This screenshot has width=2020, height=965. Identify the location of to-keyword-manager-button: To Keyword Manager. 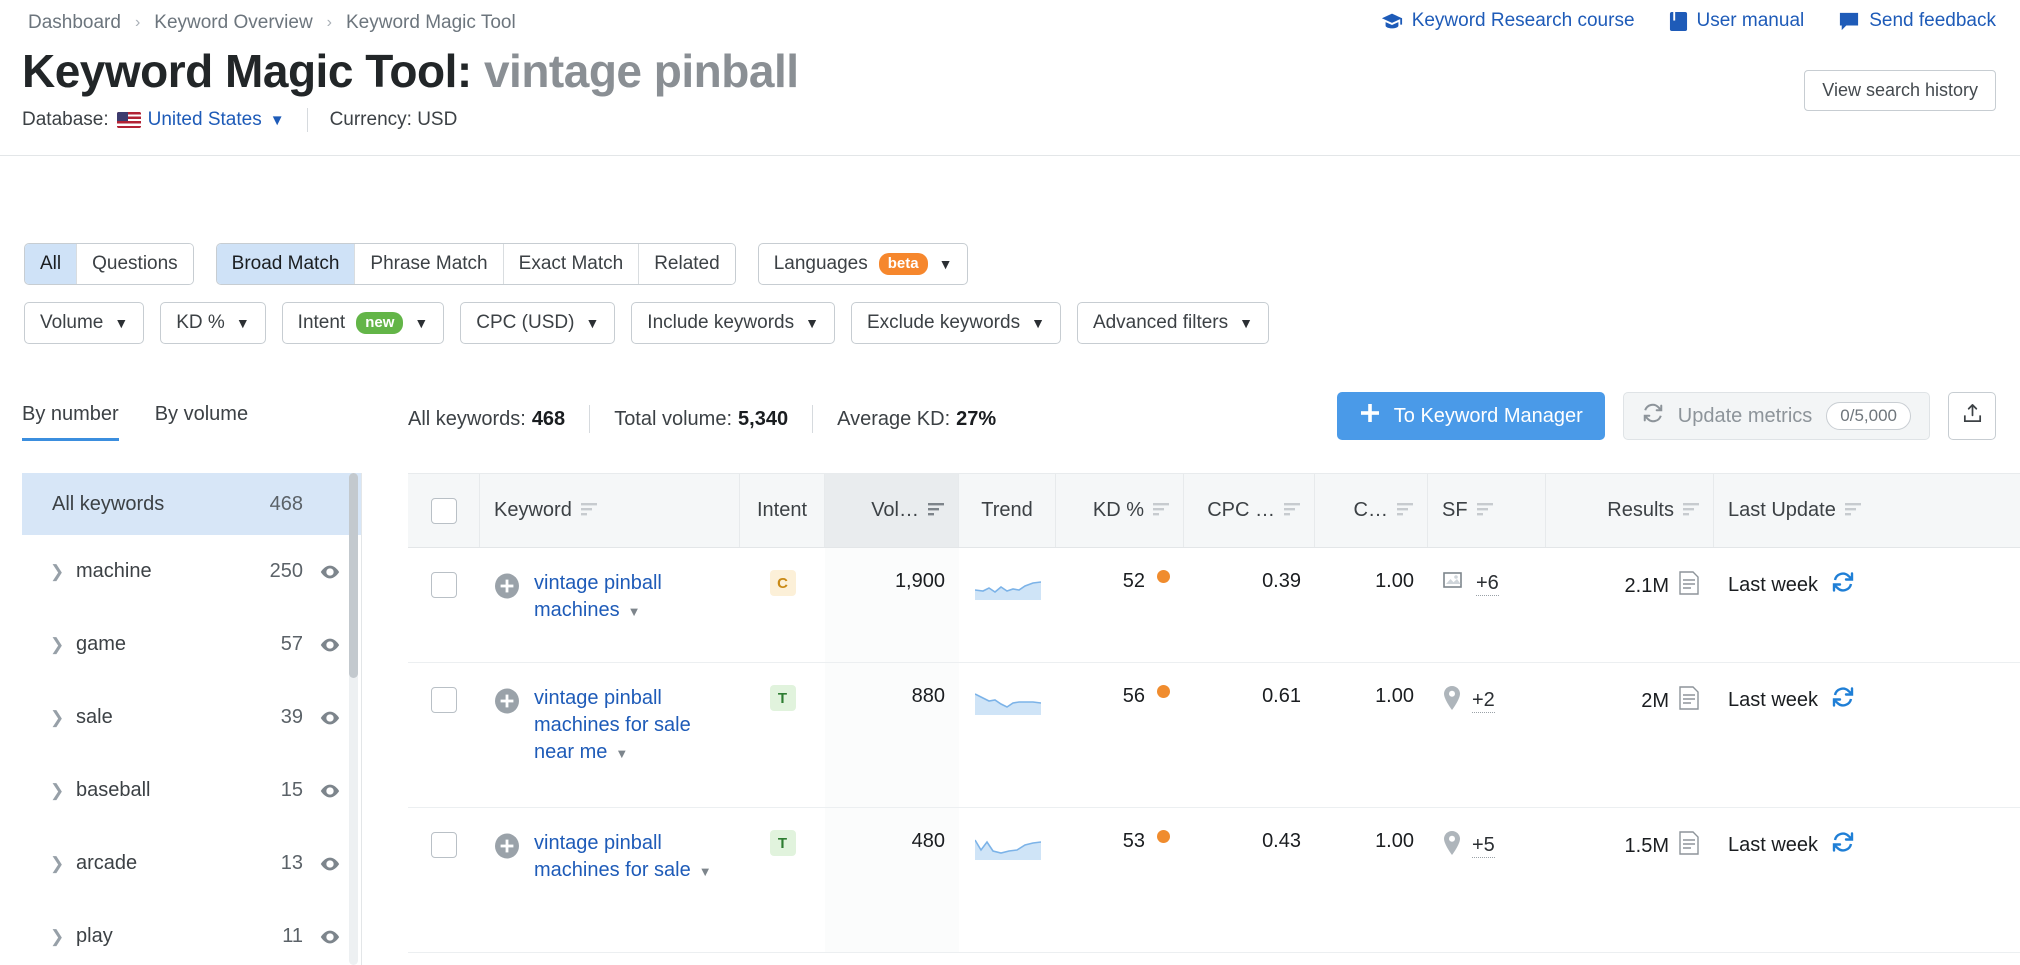
(1470, 416).